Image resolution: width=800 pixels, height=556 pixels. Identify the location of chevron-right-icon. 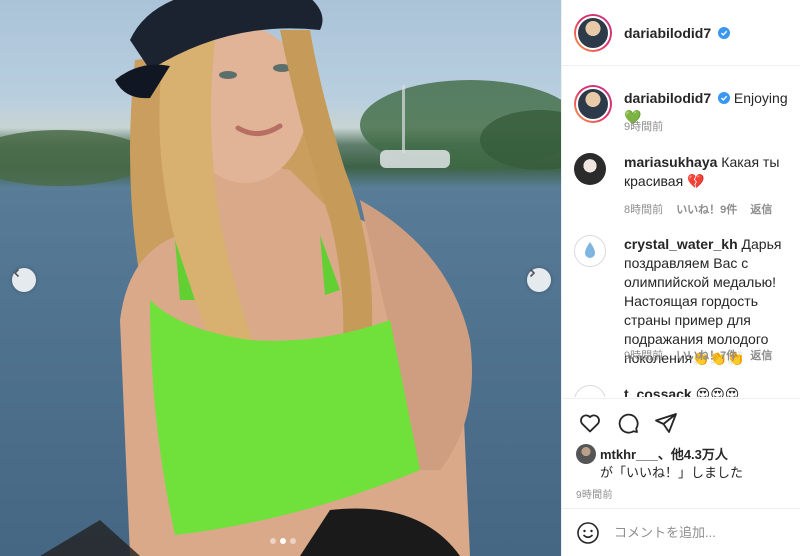
(532, 273).